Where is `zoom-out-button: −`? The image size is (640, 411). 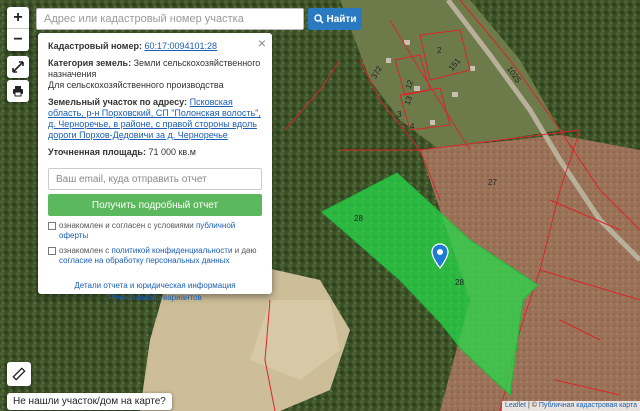
zoom-out-button: − is located at coordinates (18, 40).